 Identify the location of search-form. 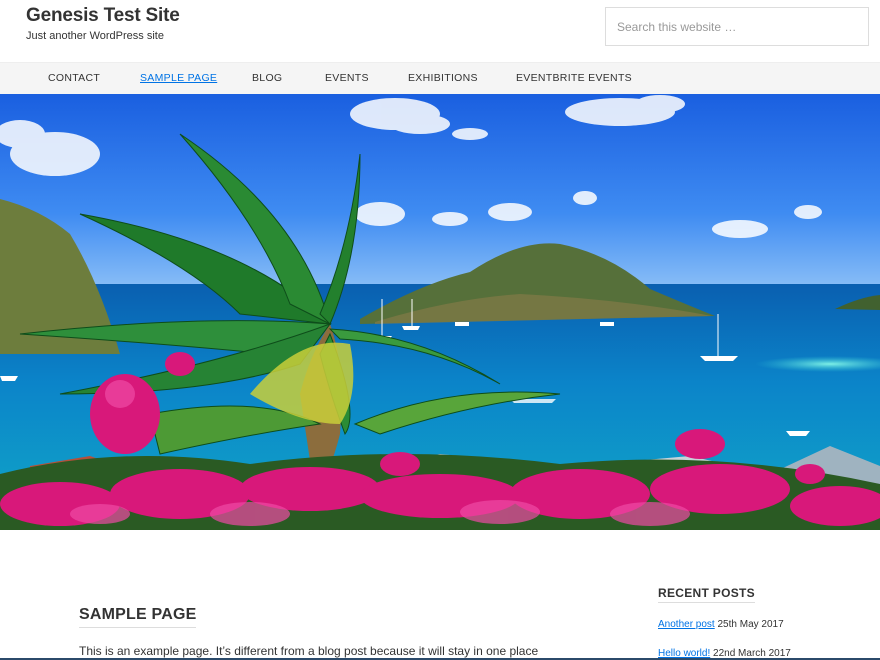
(737, 26).